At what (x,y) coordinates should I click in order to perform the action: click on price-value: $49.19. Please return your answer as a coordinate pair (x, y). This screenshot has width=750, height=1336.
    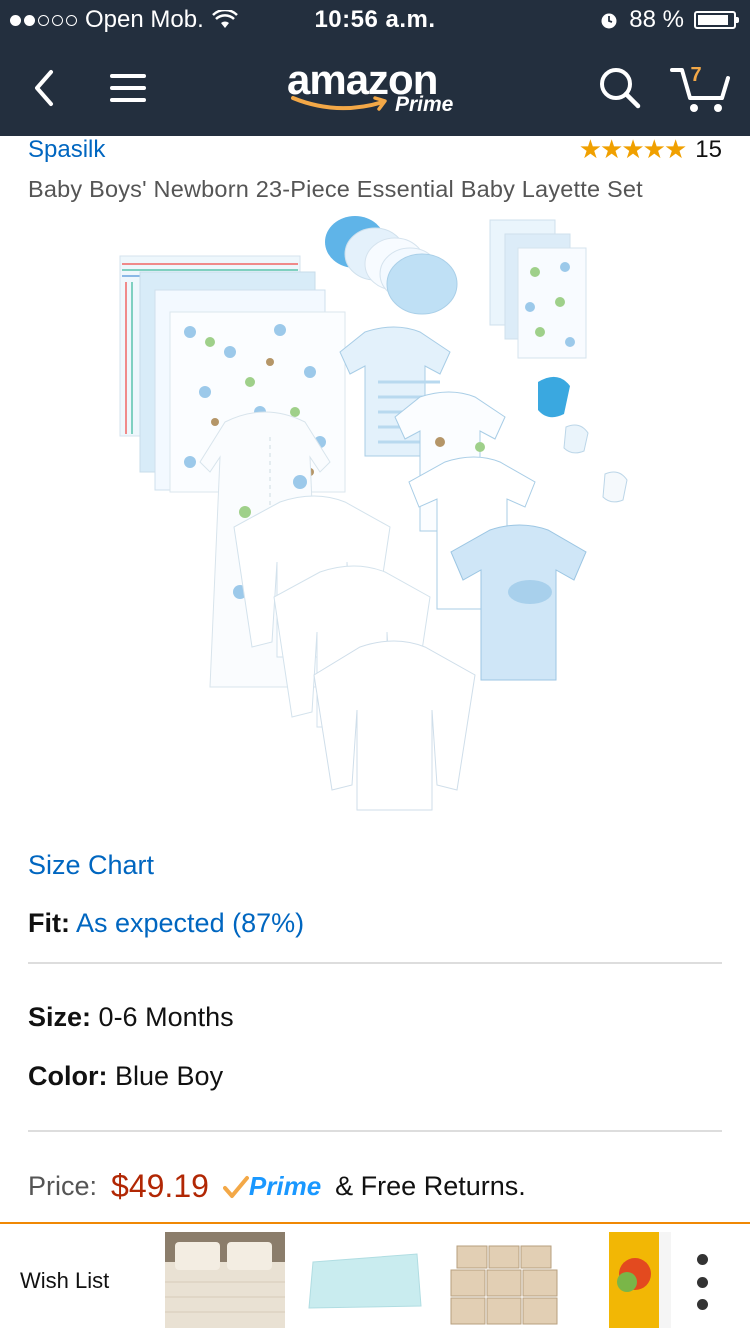
    Looking at the image, I should click on (160, 1186).